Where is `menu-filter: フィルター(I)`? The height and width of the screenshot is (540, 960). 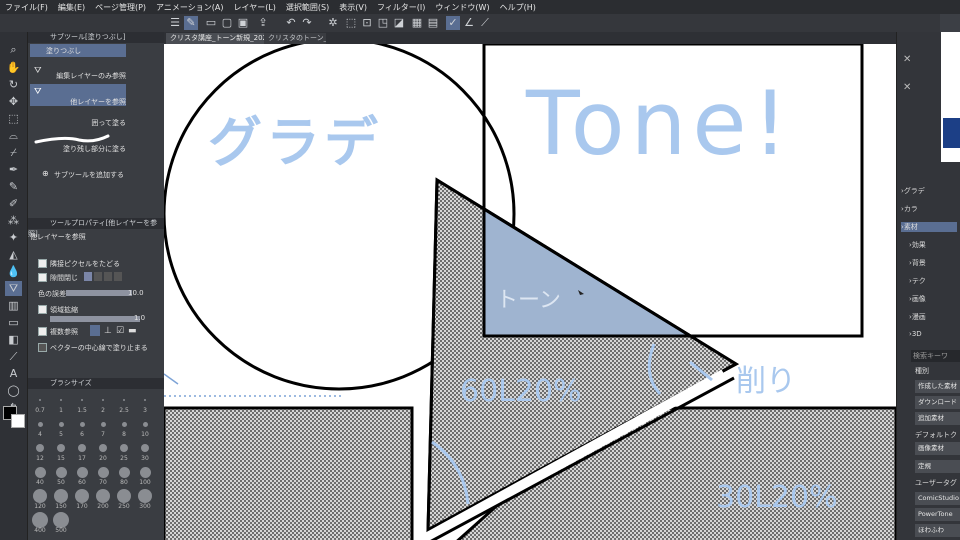 menu-filter: フィルター(I) is located at coordinates (401, 7).